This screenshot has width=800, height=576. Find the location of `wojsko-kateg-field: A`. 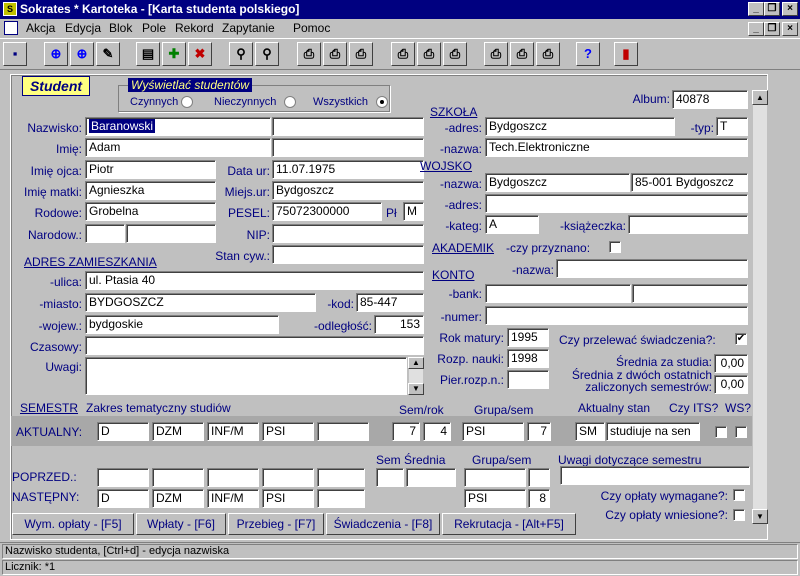

wojsko-kateg-field: A is located at coordinates (512, 224).